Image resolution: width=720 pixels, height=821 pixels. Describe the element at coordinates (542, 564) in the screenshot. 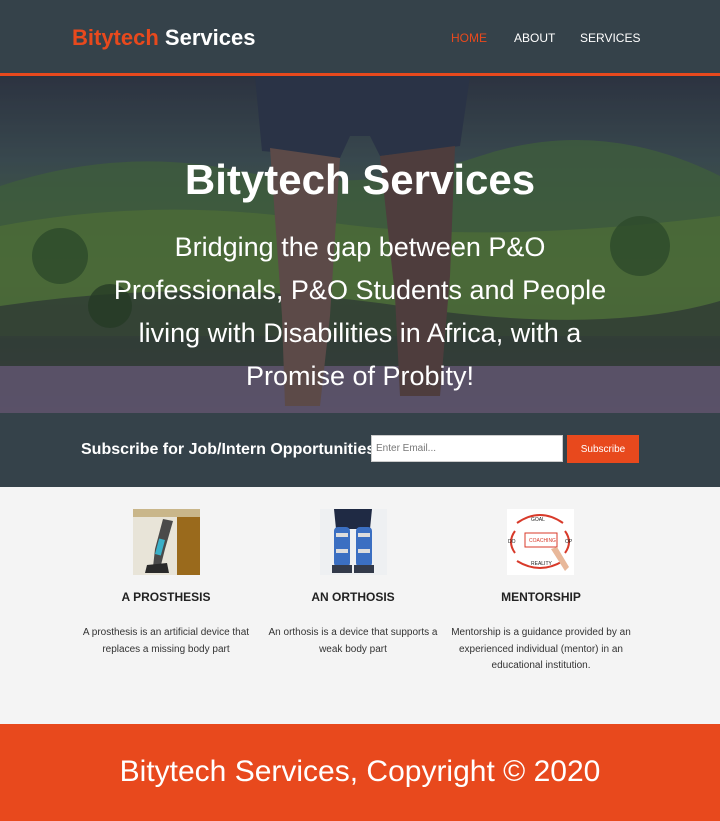

I see `svg-text: REALITY` at that location.